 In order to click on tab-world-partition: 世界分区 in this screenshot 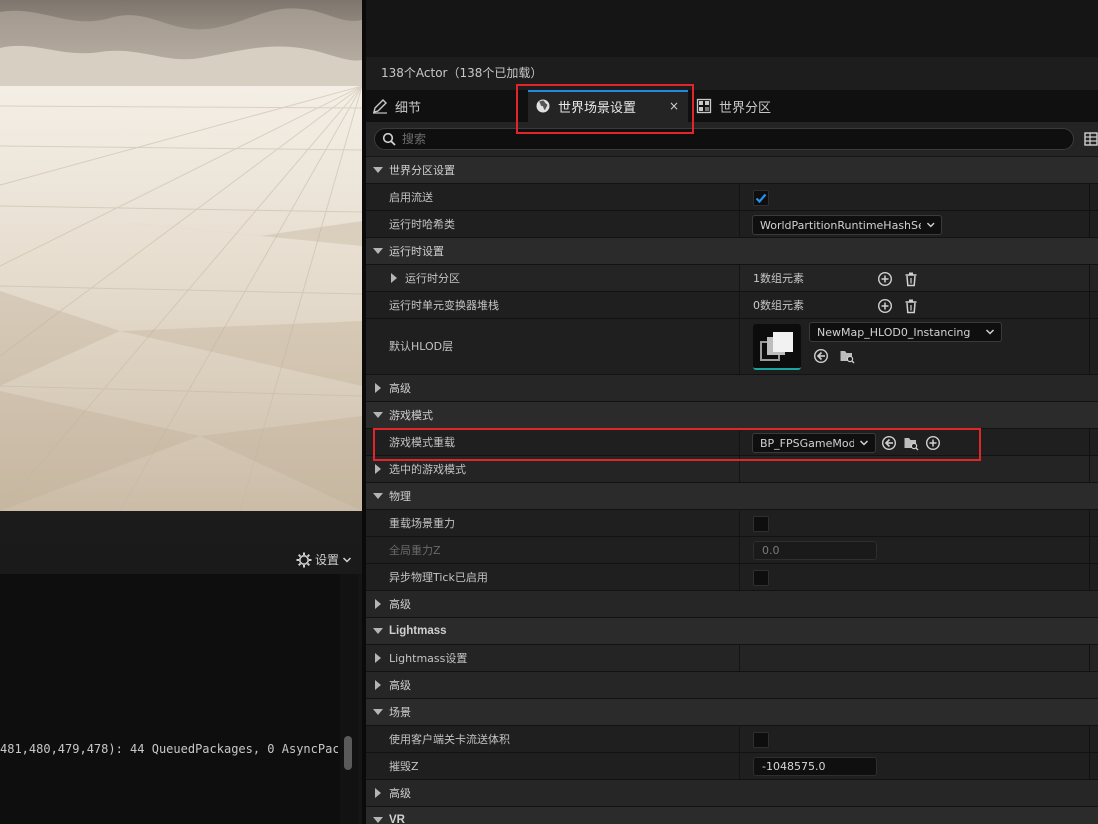, I will do `click(756, 106)`.